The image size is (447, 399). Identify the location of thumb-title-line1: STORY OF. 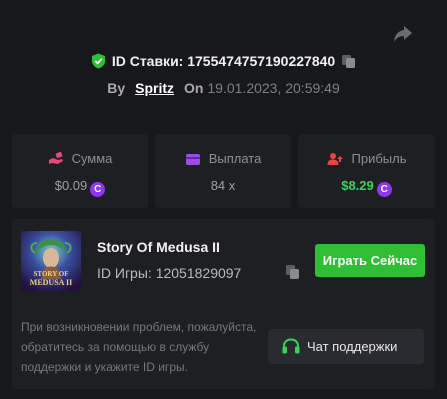
(51, 274).